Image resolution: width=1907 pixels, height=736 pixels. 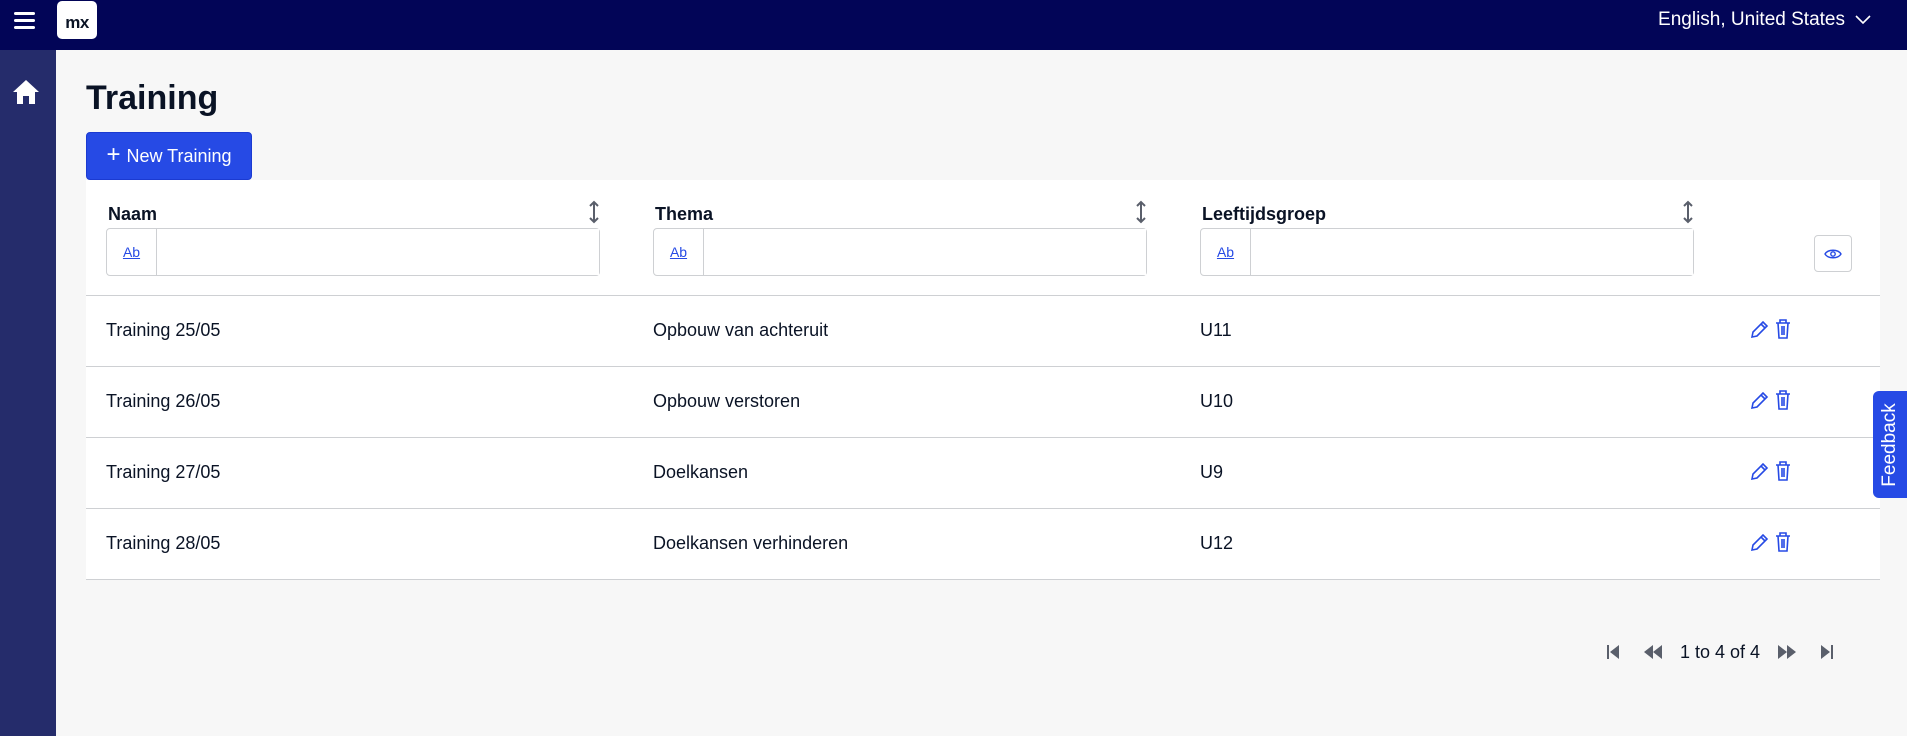 What do you see at coordinates (24, 21) in the screenshot?
I see `menu-icon` at bounding box center [24, 21].